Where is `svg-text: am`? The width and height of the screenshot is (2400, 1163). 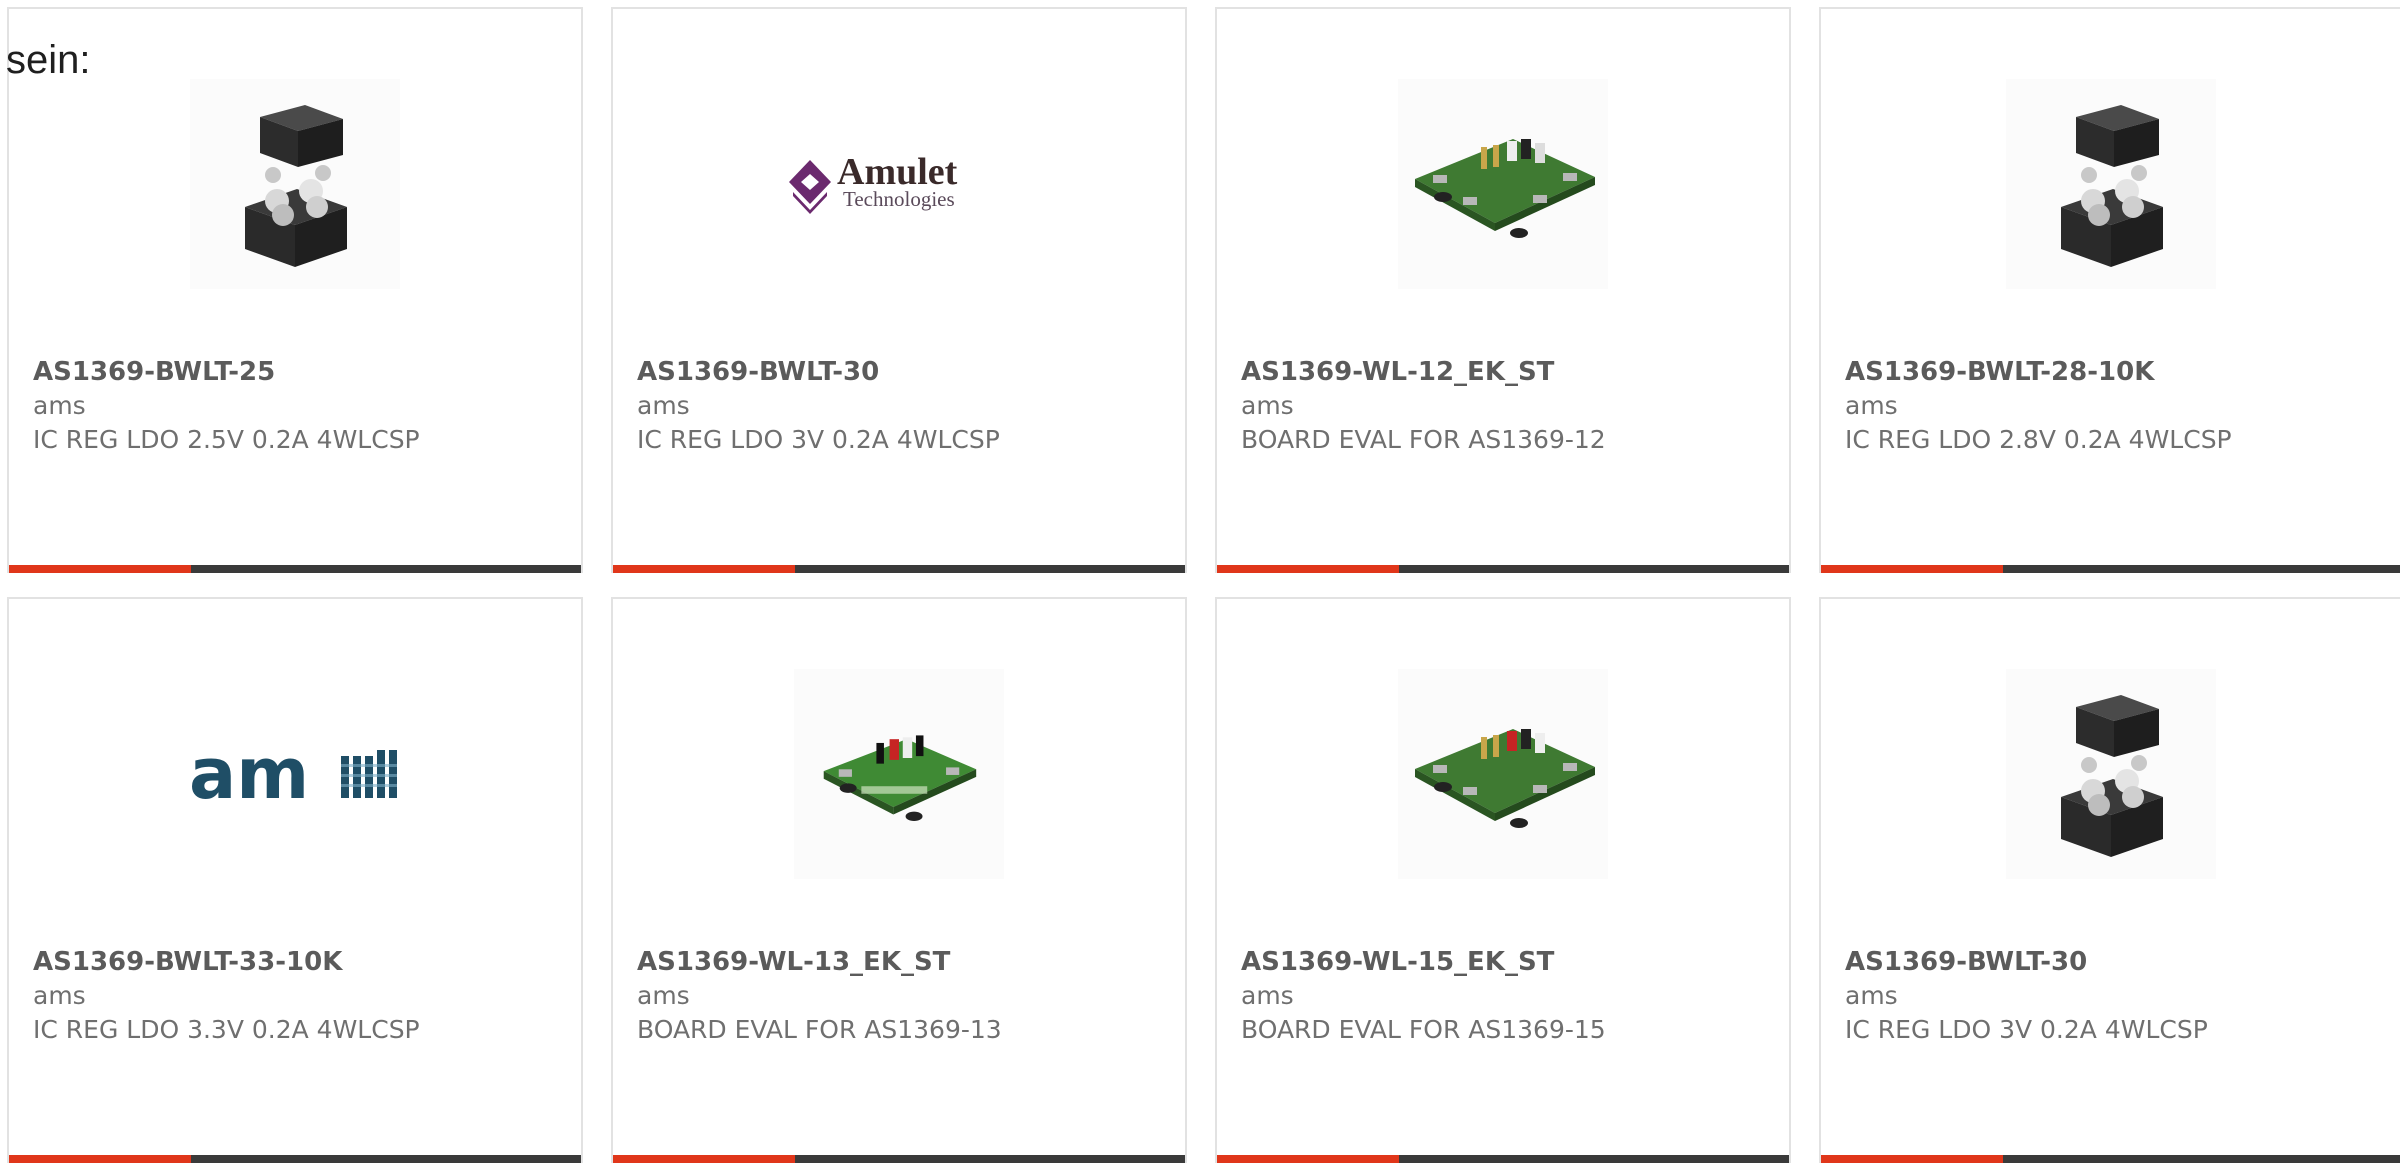
svg-text: am is located at coordinates (249, 774).